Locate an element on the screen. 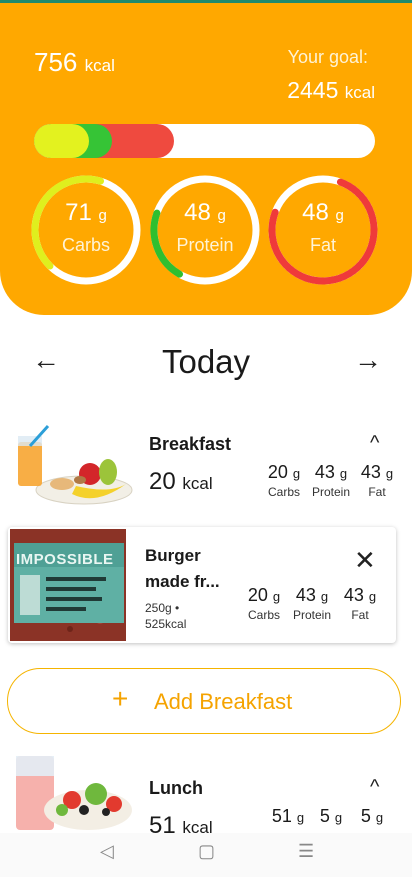 Image resolution: width=412 pixels, height=877 pixels. breakfast-illustration is located at coordinates (73, 468).